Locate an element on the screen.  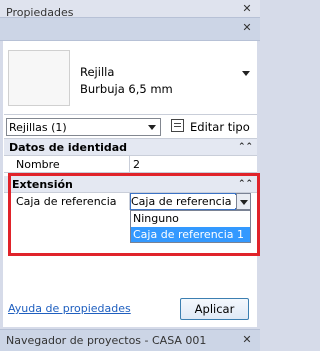
type-thumbnail is located at coordinates (39, 78).